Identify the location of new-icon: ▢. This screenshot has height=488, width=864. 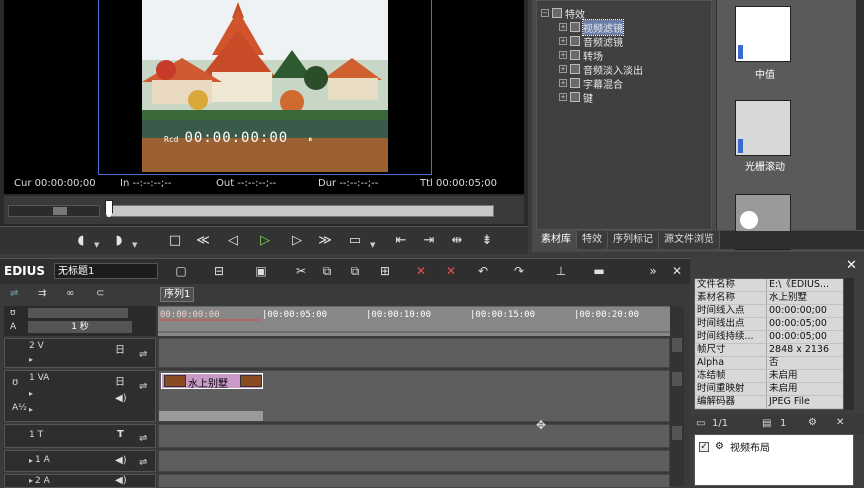
(181, 271).